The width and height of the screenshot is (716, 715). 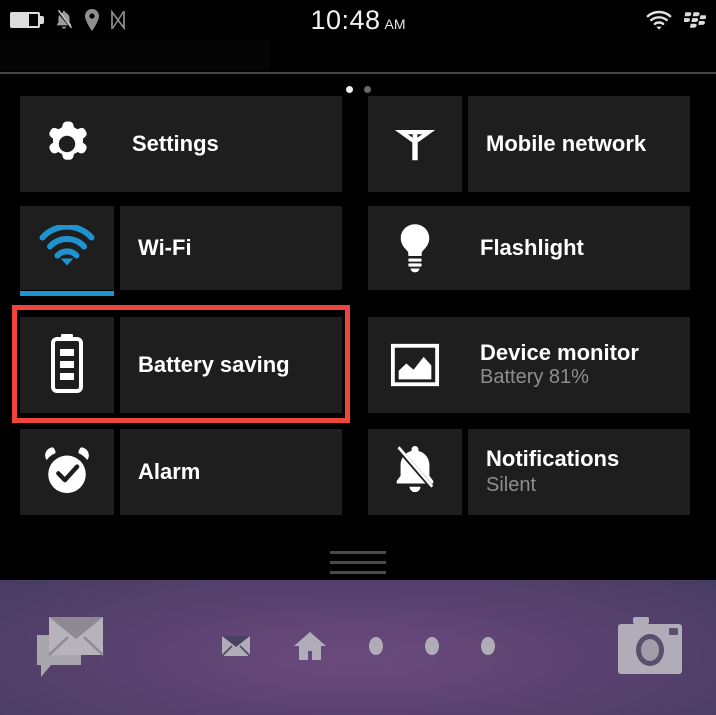 I want to click on status-bar-right-icons, so click(x=676, y=20).